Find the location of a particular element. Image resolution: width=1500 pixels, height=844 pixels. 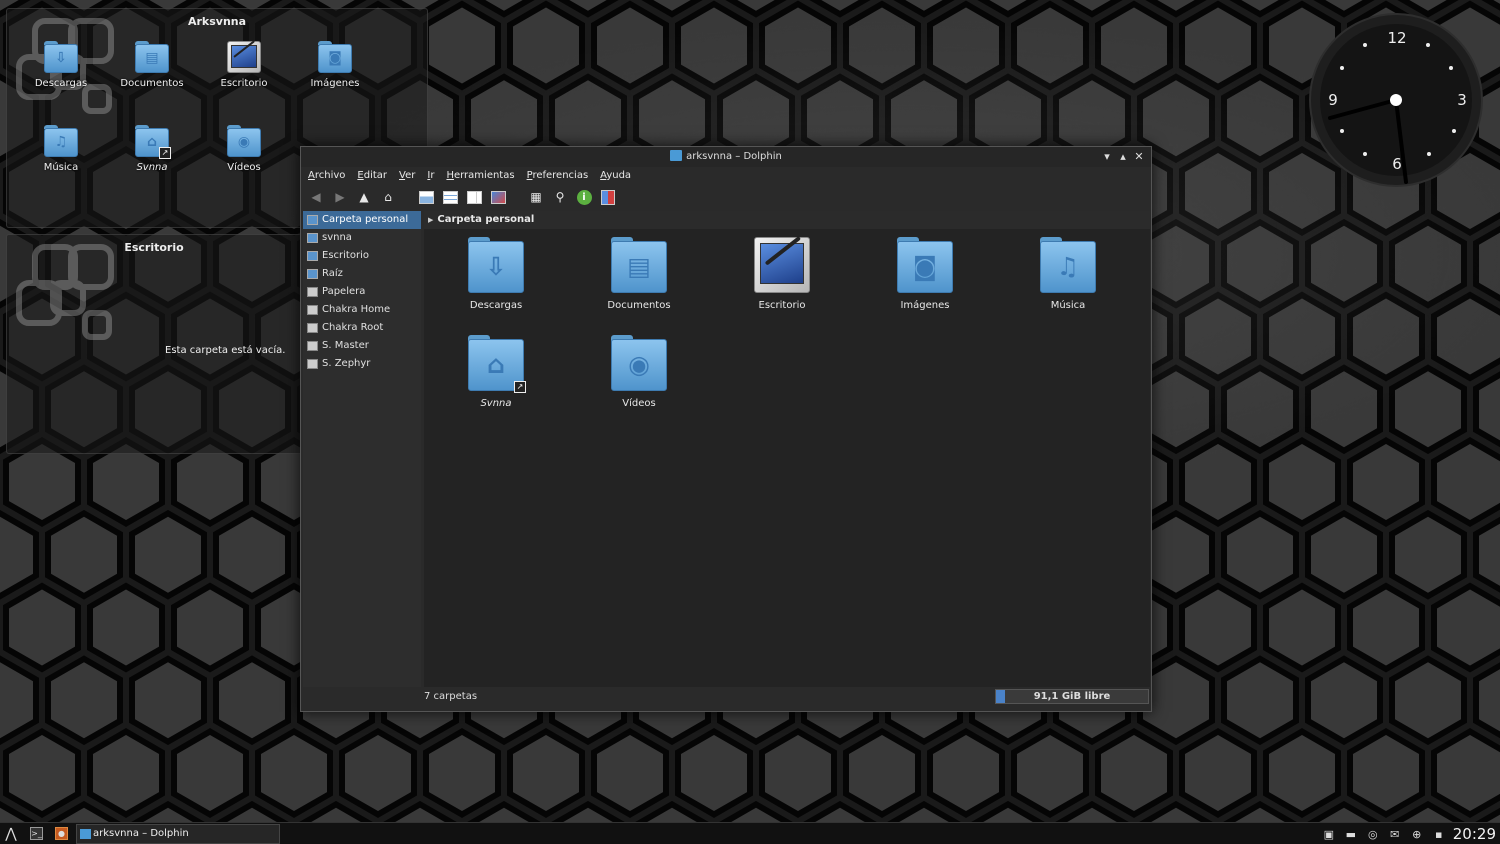

information-icon: i is located at coordinates (584, 197).